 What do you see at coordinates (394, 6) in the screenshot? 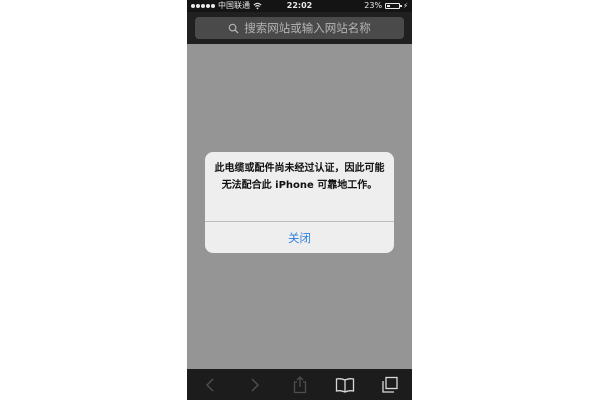
I see `battery-icon` at bounding box center [394, 6].